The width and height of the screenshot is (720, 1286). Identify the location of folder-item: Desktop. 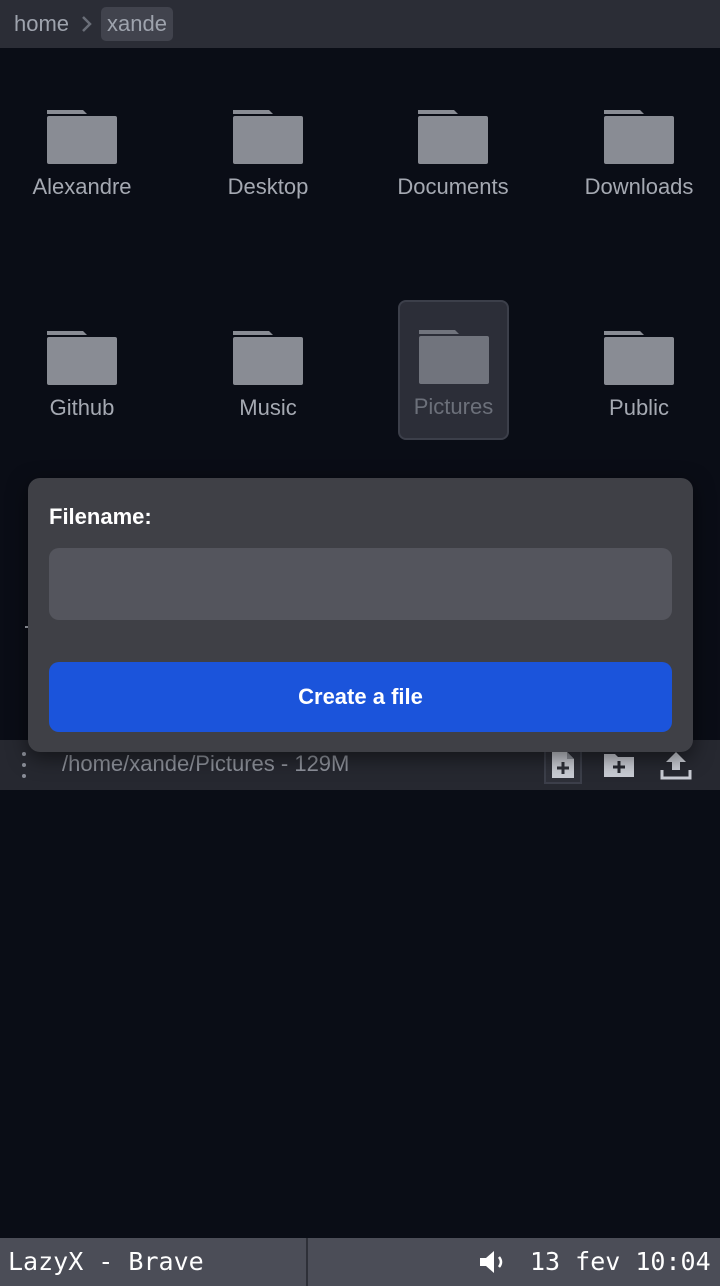
(268, 150).